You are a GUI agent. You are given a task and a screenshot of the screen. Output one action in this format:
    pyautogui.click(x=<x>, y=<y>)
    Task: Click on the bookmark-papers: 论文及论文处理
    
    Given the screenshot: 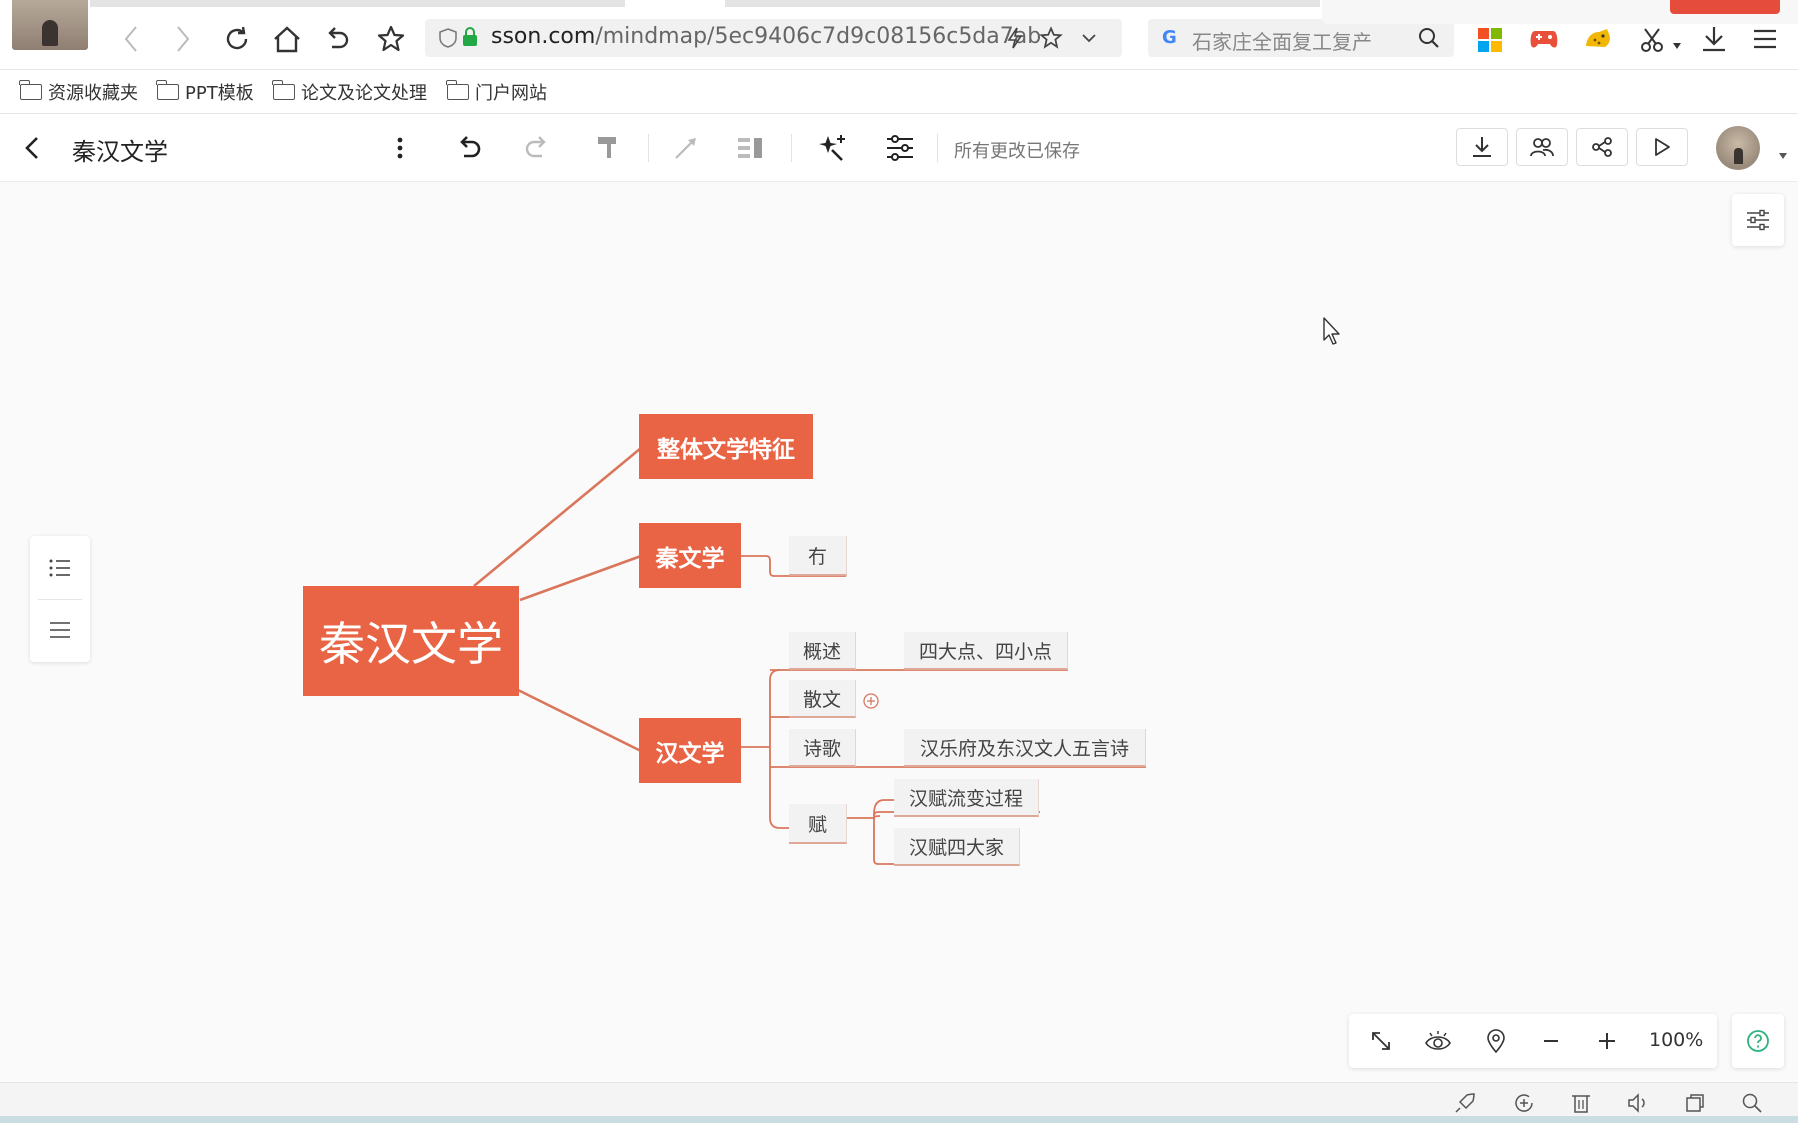 What is the action you would take?
    pyautogui.click(x=349, y=92)
    